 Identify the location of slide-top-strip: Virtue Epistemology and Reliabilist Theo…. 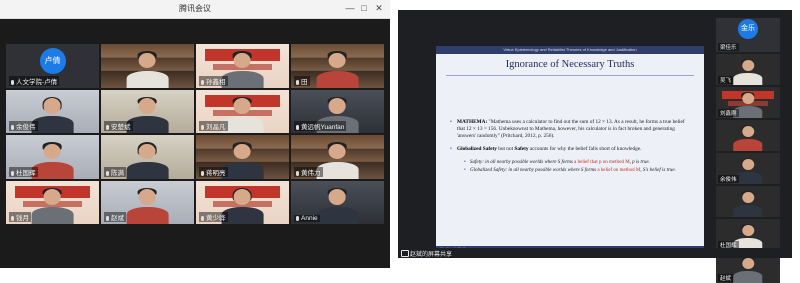
(570, 50).